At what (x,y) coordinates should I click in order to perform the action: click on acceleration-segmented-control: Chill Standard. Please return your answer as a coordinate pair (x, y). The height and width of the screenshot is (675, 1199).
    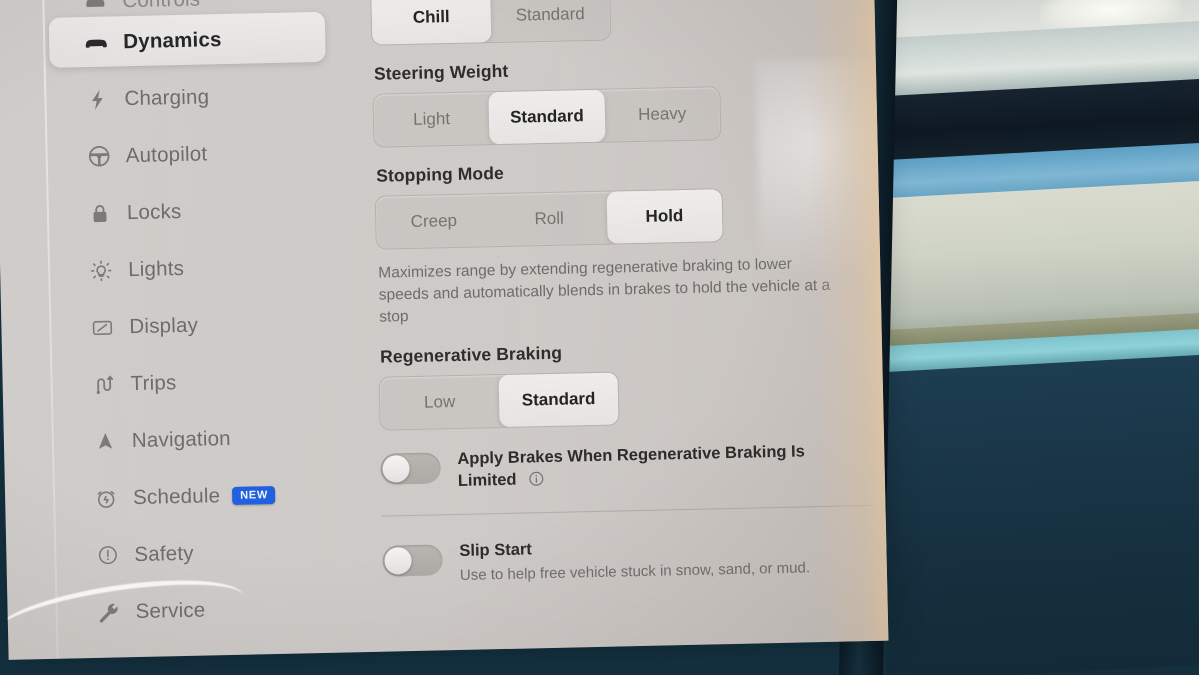
    Looking at the image, I should click on (491, 23).